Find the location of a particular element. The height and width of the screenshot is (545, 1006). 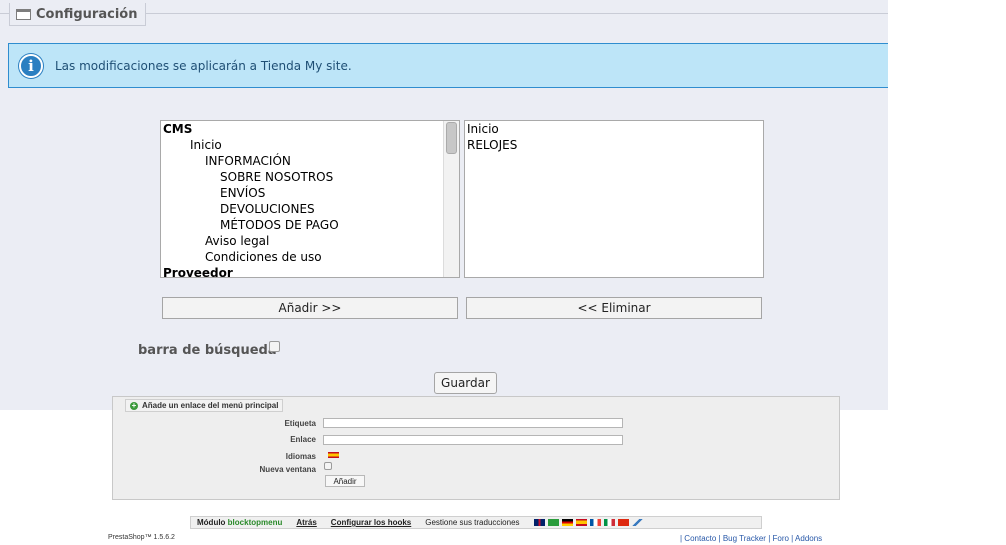

window-icon is located at coordinates (23, 14).